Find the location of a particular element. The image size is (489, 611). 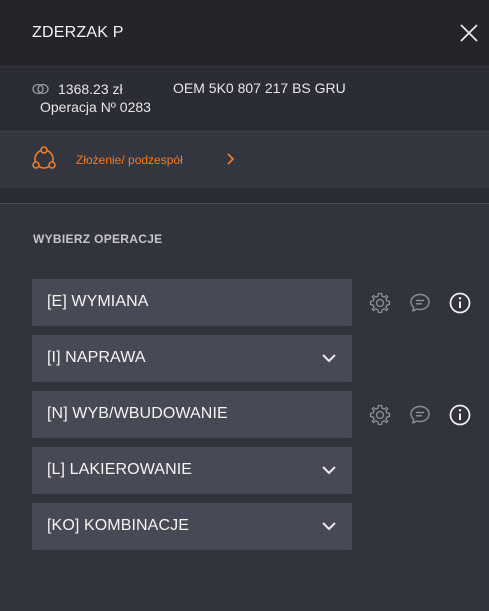

close-icon is located at coordinates (469, 33).